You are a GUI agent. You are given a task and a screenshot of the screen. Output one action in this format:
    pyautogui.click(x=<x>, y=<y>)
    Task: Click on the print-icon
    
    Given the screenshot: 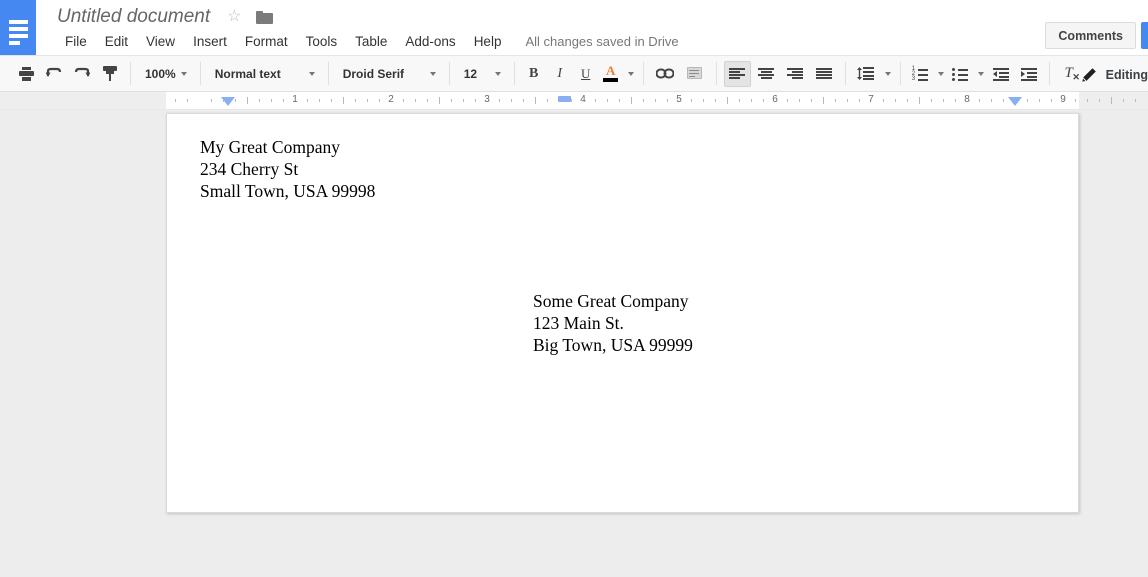 What is the action you would take?
    pyautogui.click(x=26, y=74)
    